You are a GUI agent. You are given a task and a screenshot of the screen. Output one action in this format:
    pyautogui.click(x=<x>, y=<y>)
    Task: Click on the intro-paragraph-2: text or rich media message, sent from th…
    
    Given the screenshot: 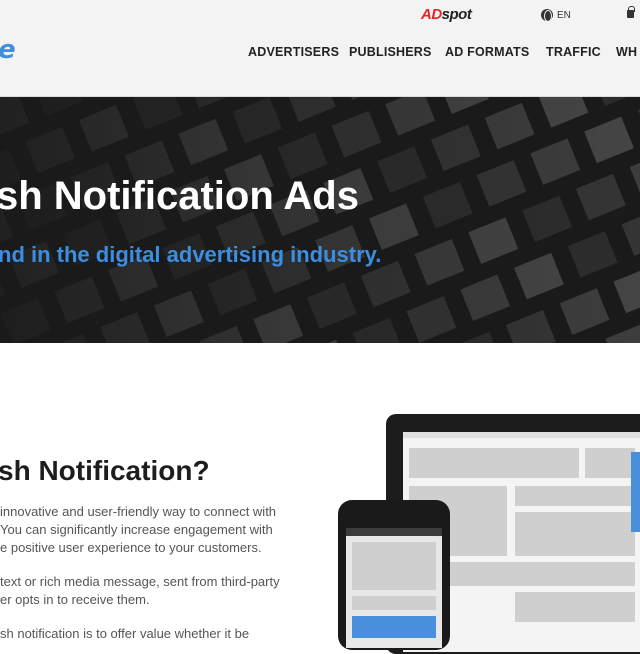 What is the action you would take?
    pyautogui.click(x=152, y=591)
    